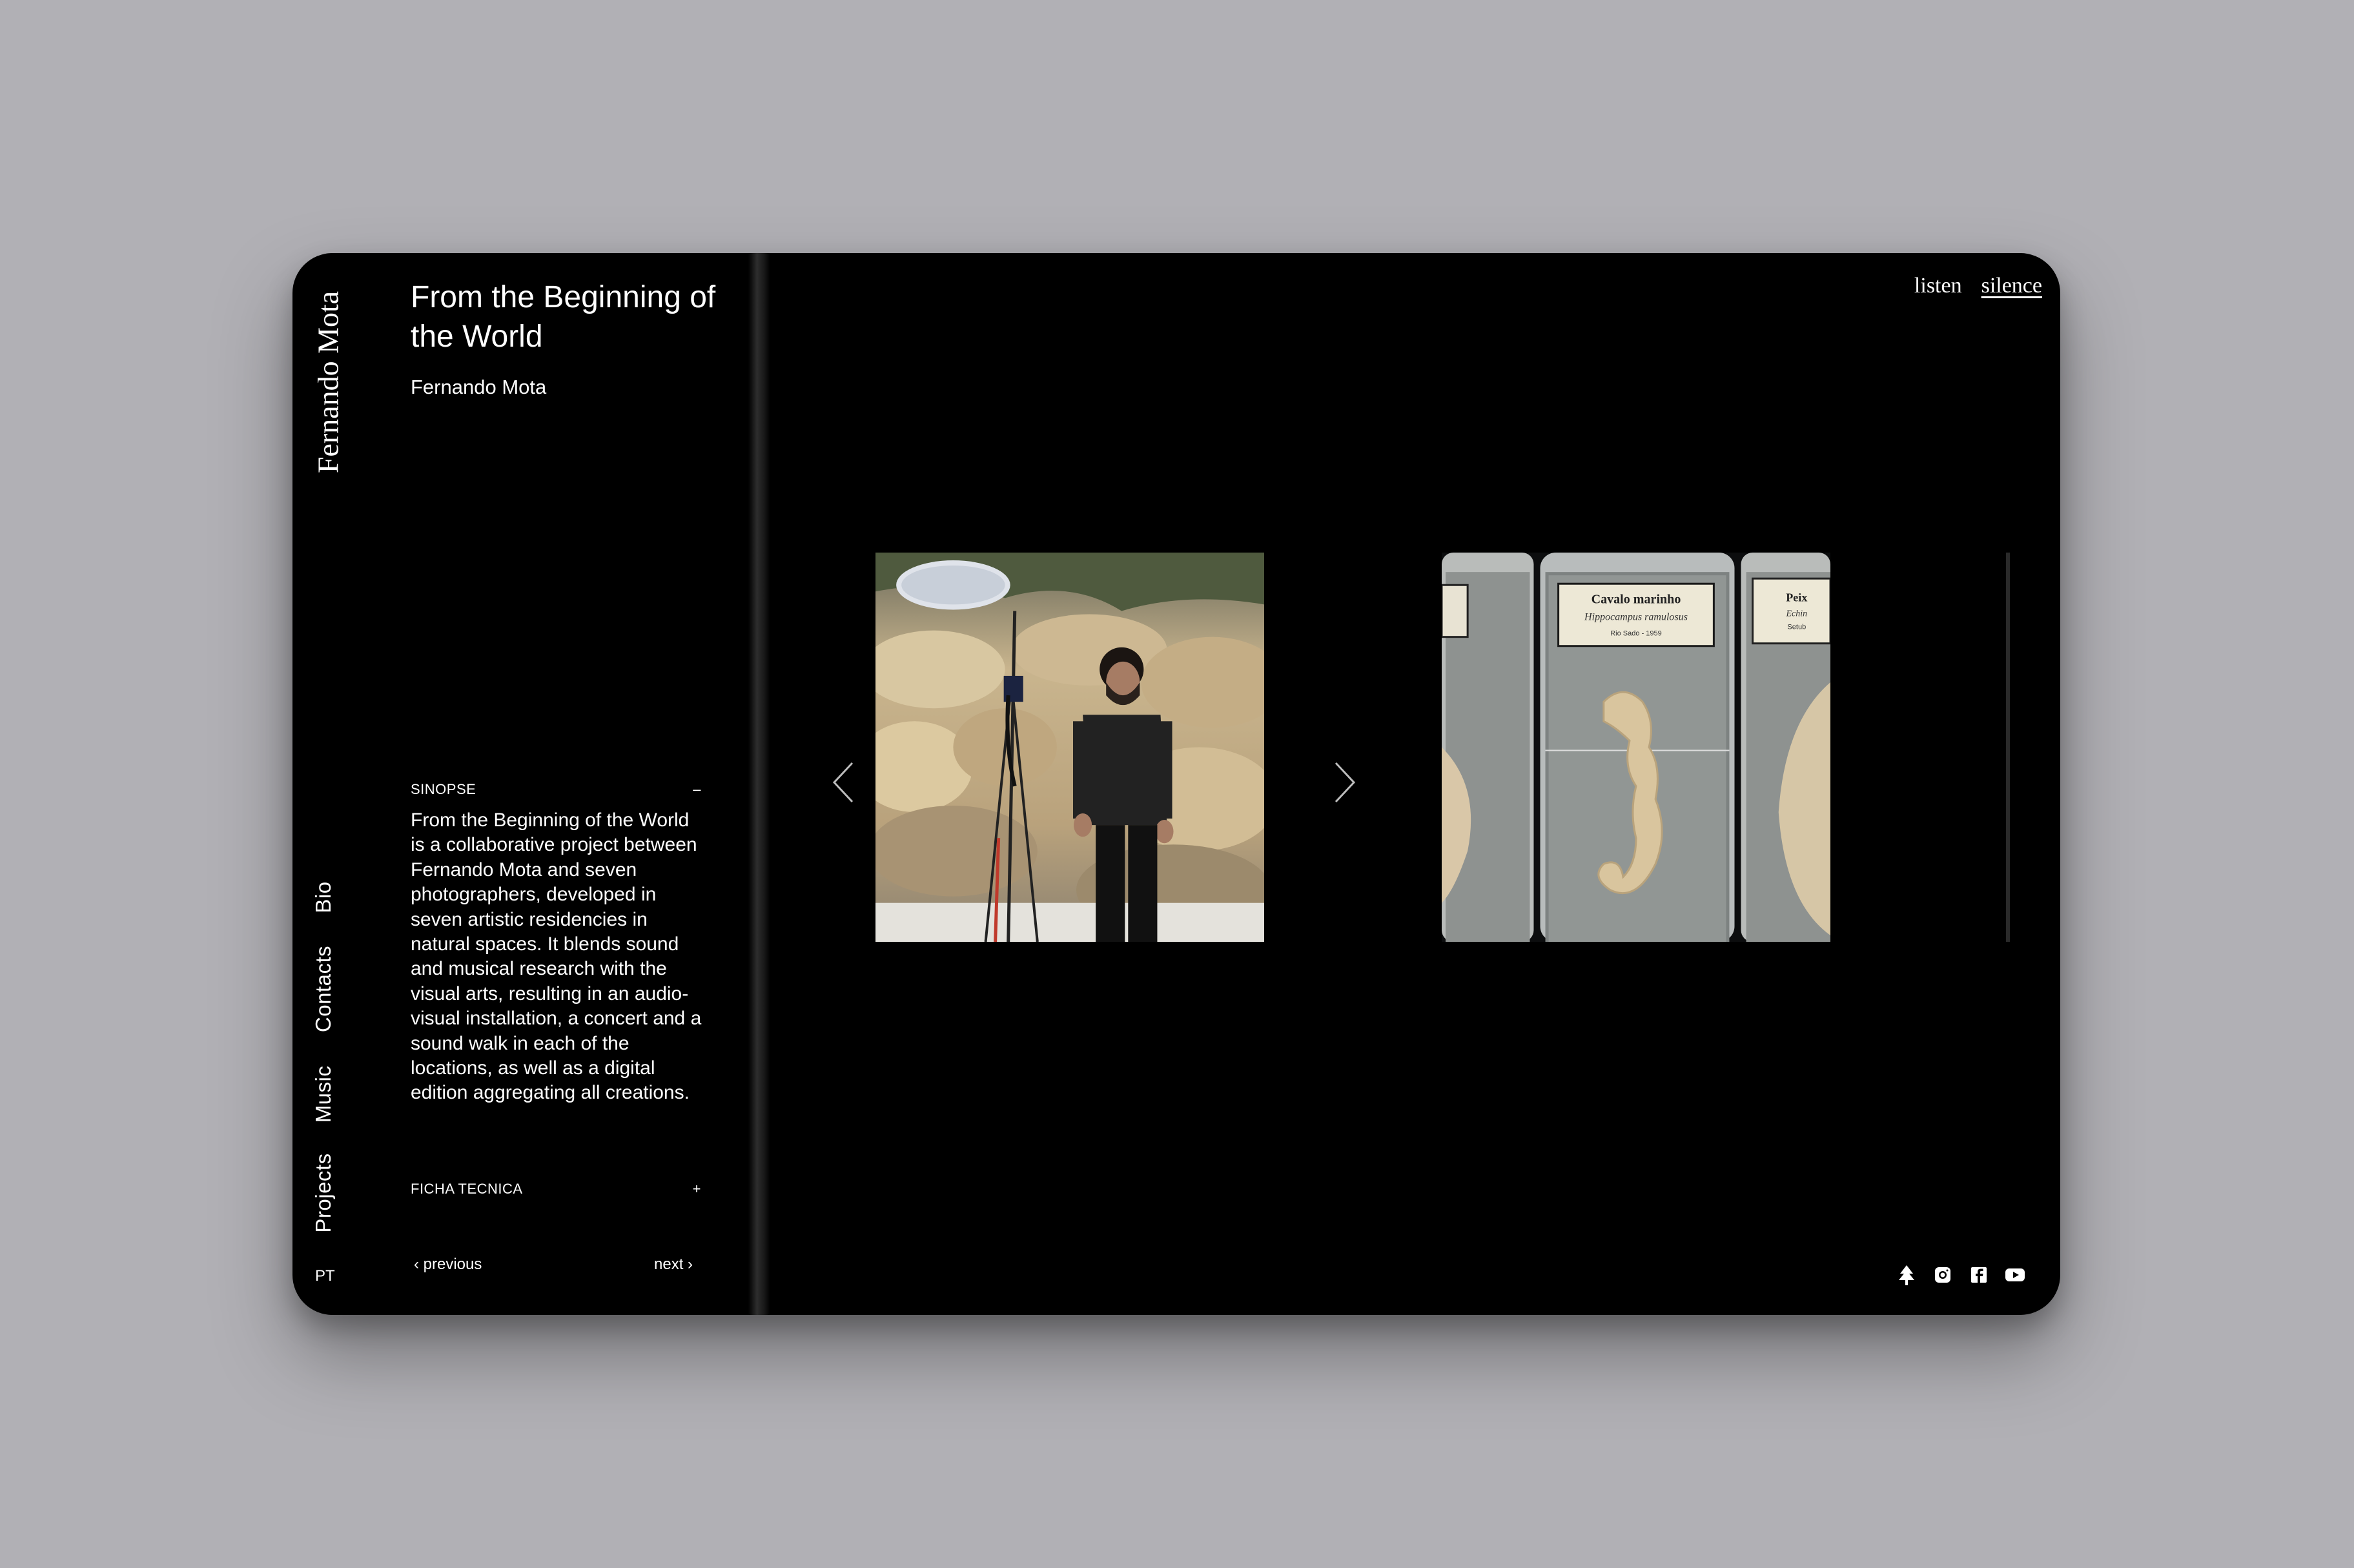 The height and width of the screenshot is (1568, 2354). What do you see at coordinates (1637, 599) in the screenshot?
I see `jar-label-title: Cavalo marinho` at bounding box center [1637, 599].